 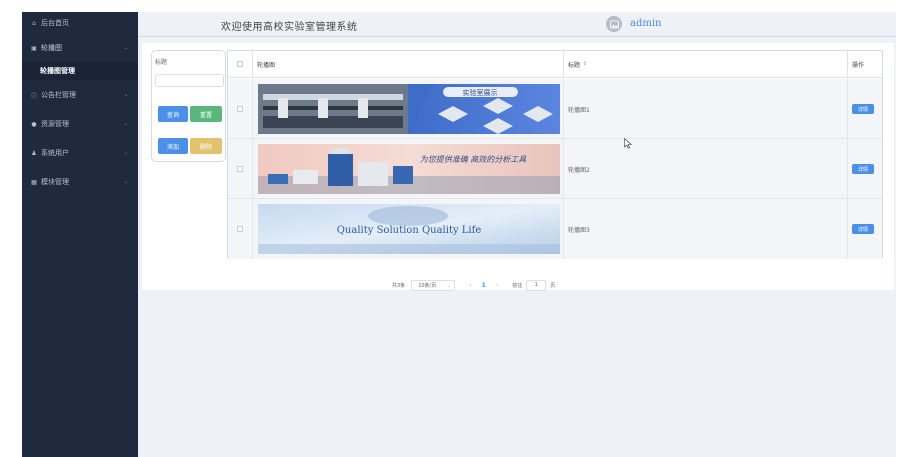 What do you see at coordinates (408, 64) in the screenshot?
I see `table-header-image: 轮播图` at bounding box center [408, 64].